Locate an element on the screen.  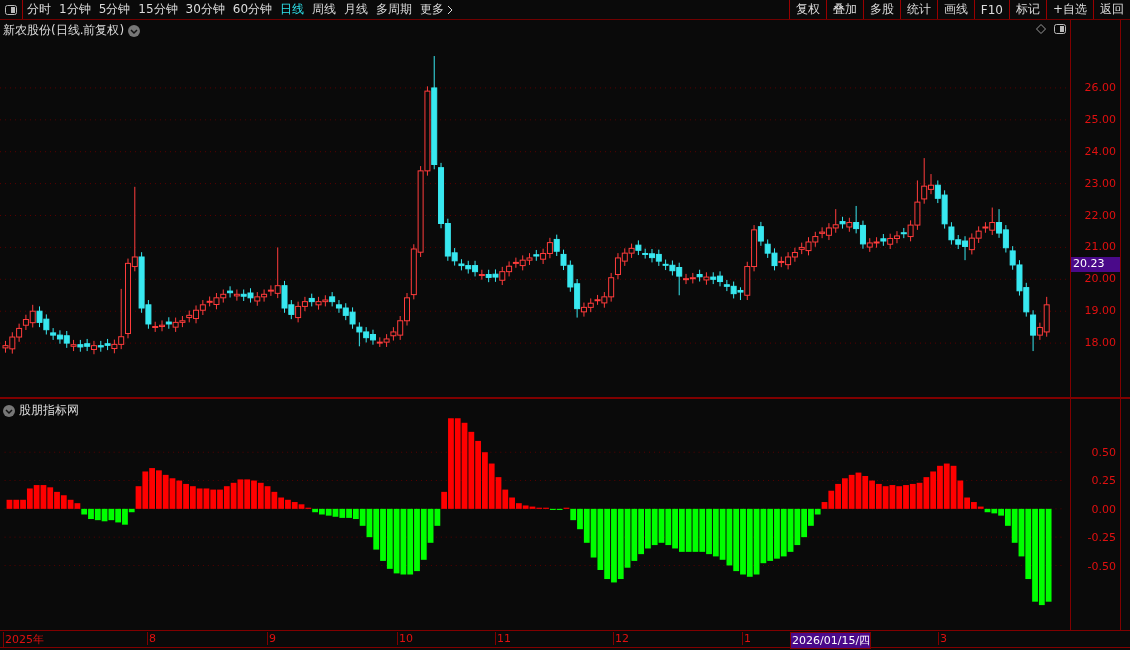
price-axis-label: 19.00 is located at coordinates (1099, 311).